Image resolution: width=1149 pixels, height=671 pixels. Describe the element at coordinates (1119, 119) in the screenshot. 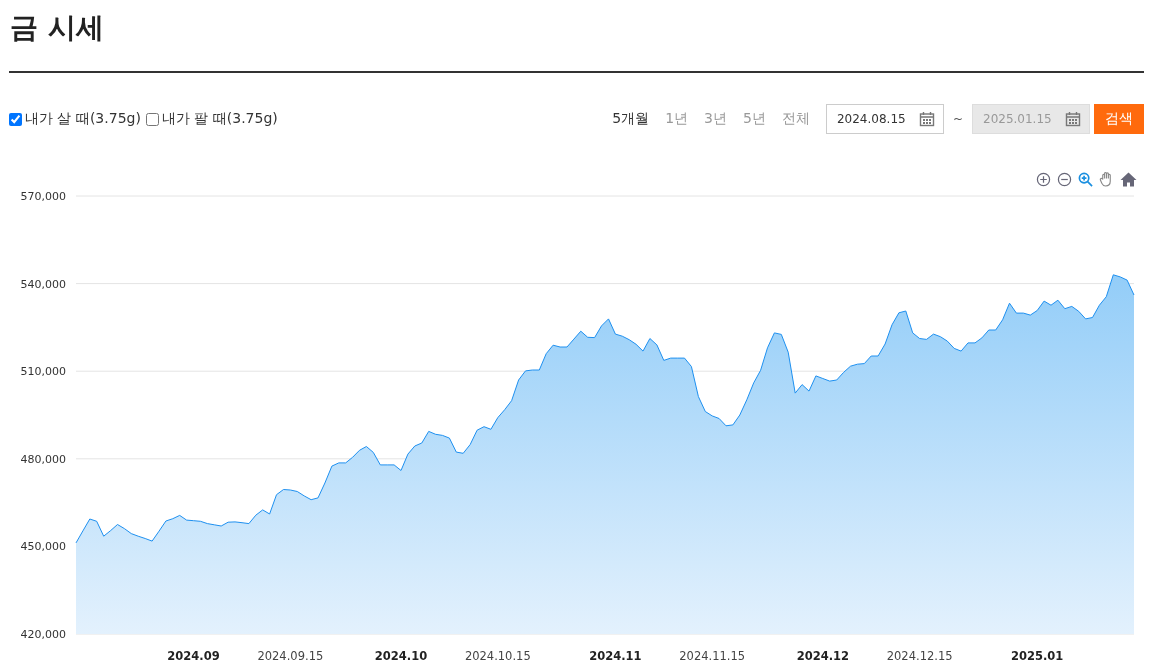

I see `search-button: 검색` at that location.